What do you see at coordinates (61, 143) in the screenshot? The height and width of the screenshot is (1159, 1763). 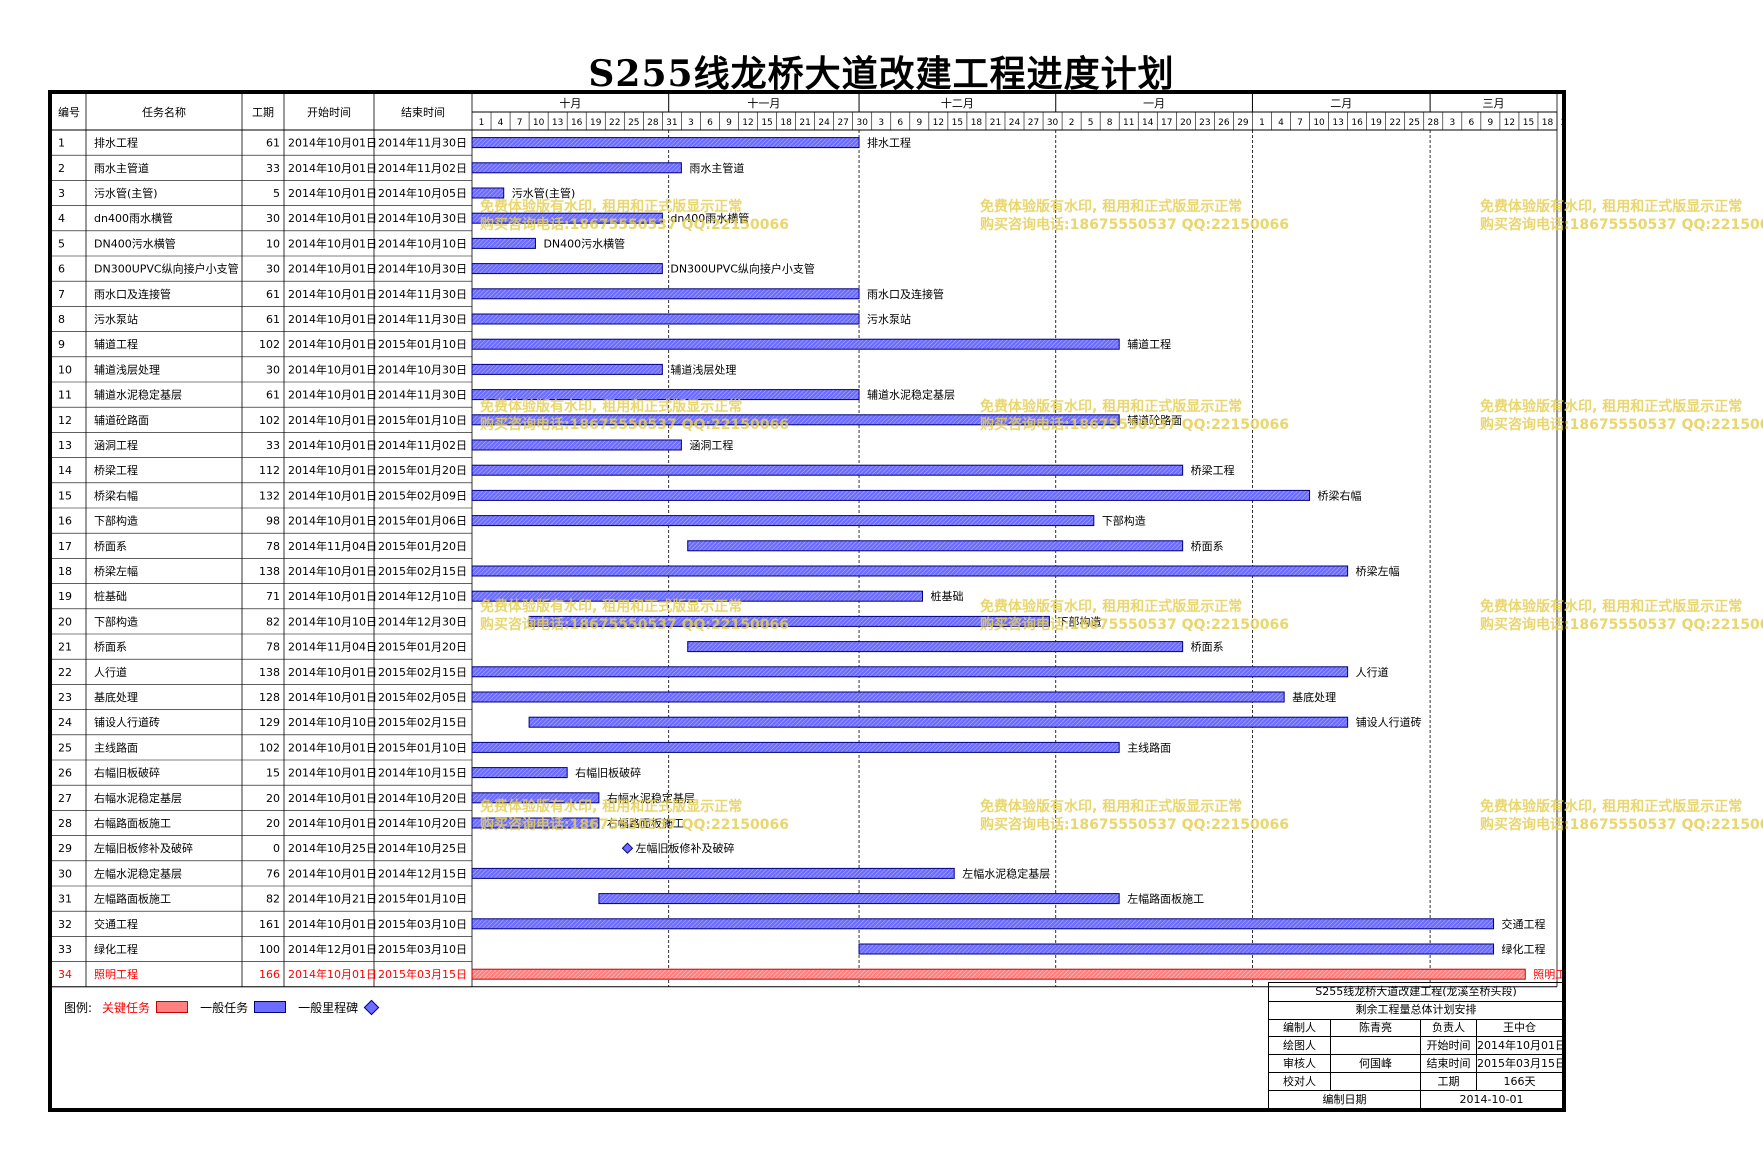 I see `task-no: 1` at bounding box center [61, 143].